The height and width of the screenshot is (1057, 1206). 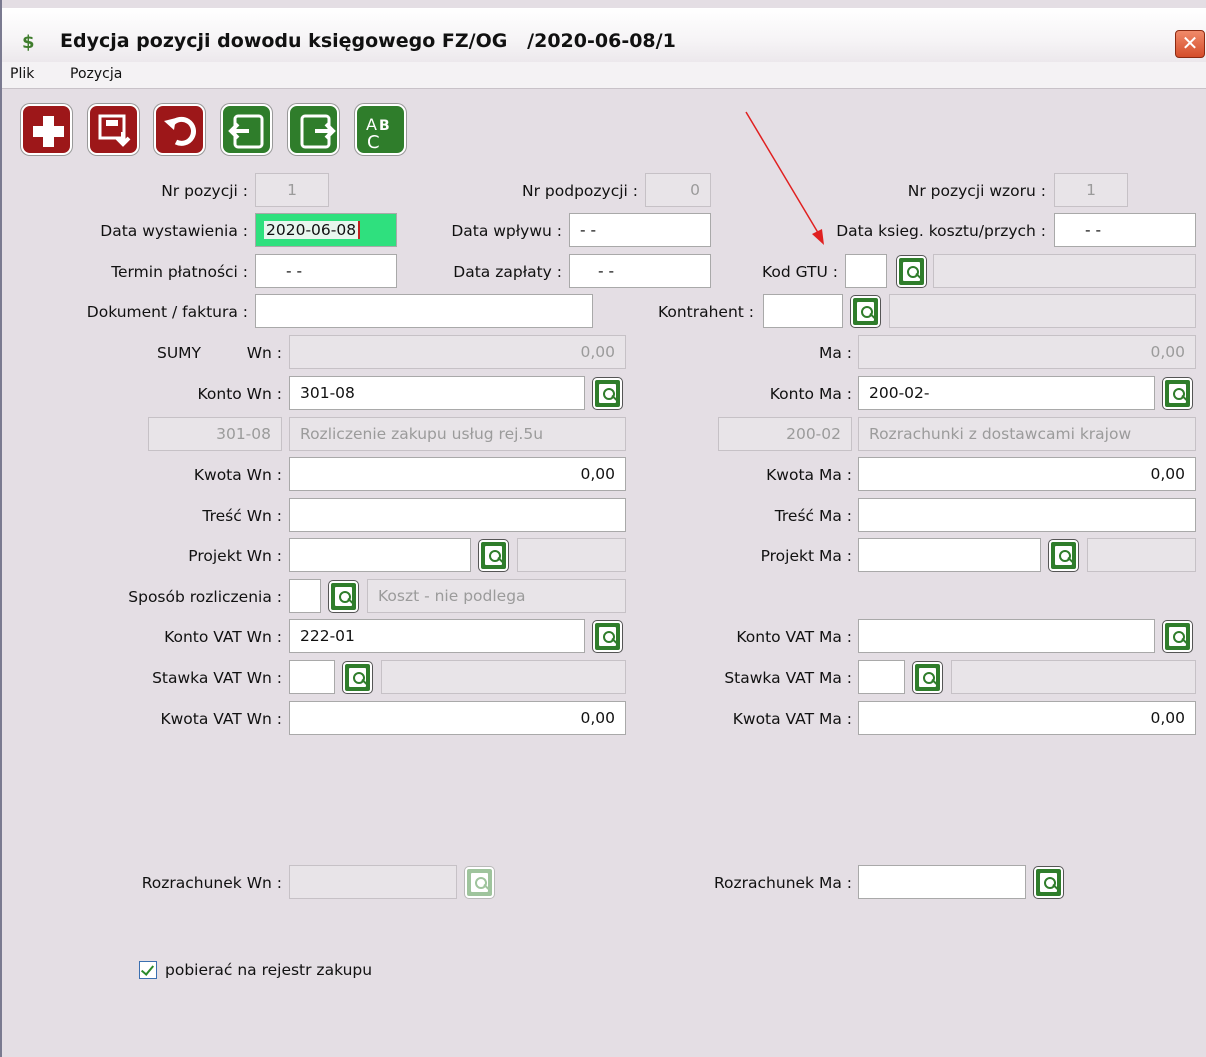 I want to click on pobierac-checkbox, so click(x=148, y=970).